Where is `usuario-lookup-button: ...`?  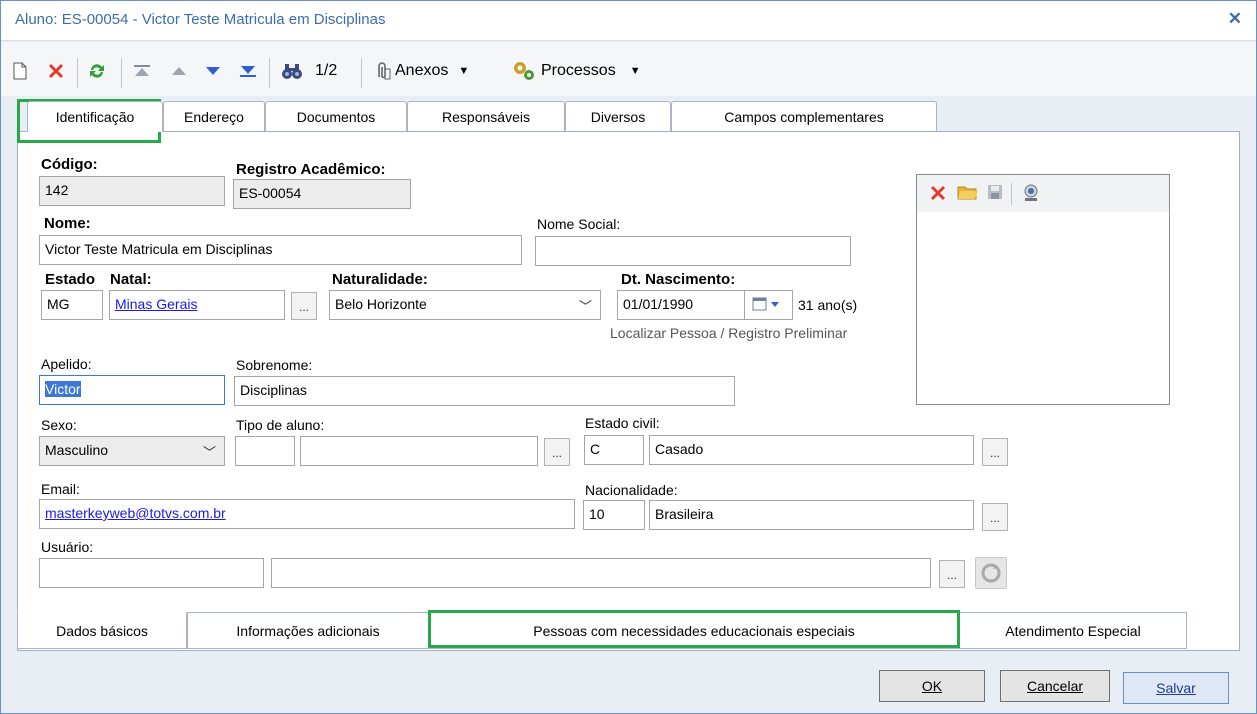 usuario-lookup-button: ... is located at coordinates (952, 574).